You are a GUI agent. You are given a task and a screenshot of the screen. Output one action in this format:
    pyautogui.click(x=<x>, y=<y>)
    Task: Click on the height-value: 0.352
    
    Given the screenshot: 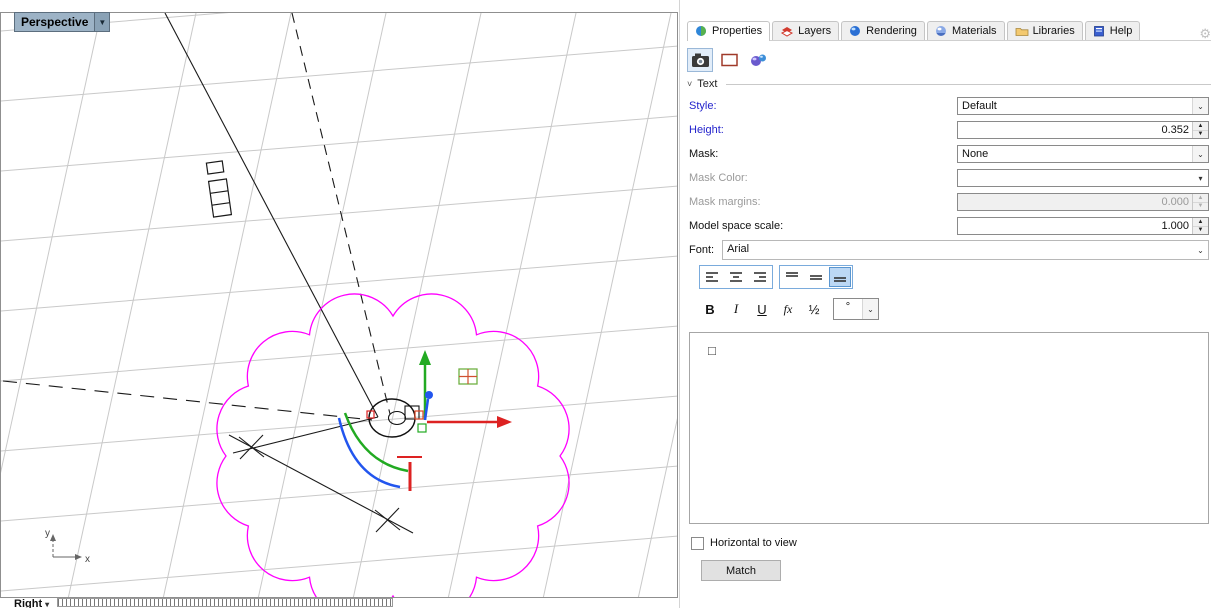 What is the action you would take?
    pyautogui.click(x=1075, y=130)
    